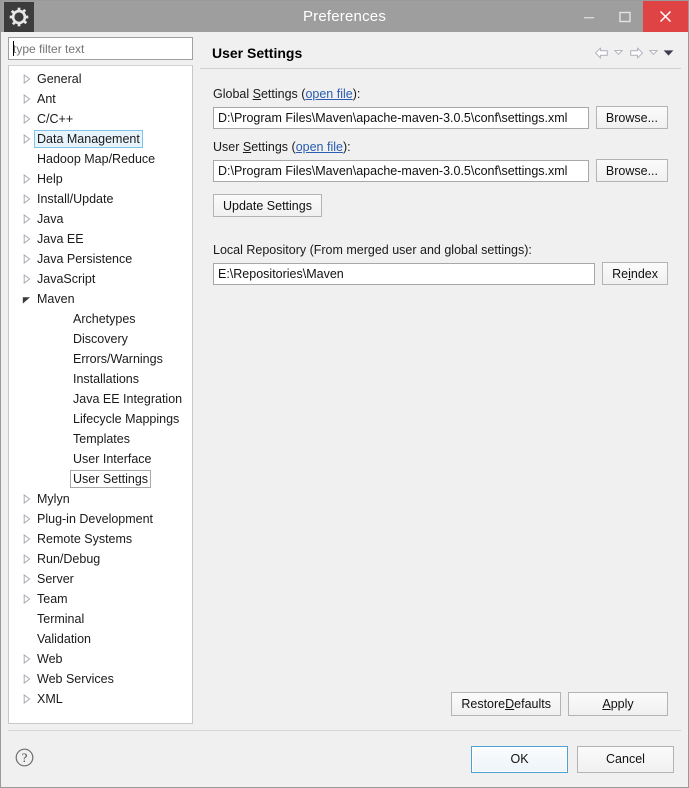  Describe the element at coordinates (100, 579) in the screenshot. I see `tree-item-server: Server` at that location.